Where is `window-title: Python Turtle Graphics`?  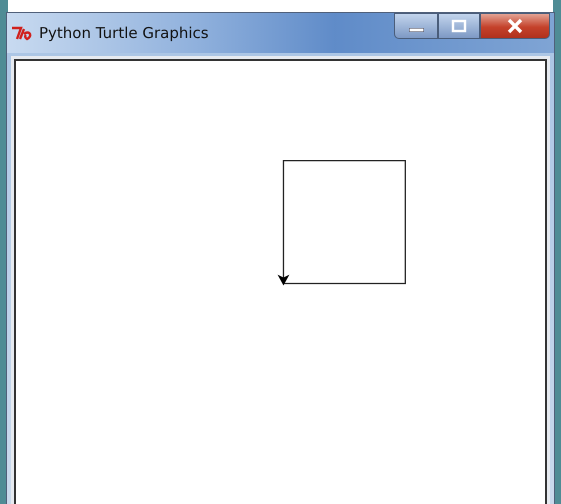 window-title: Python Turtle Graphics is located at coordinates (124, 33).